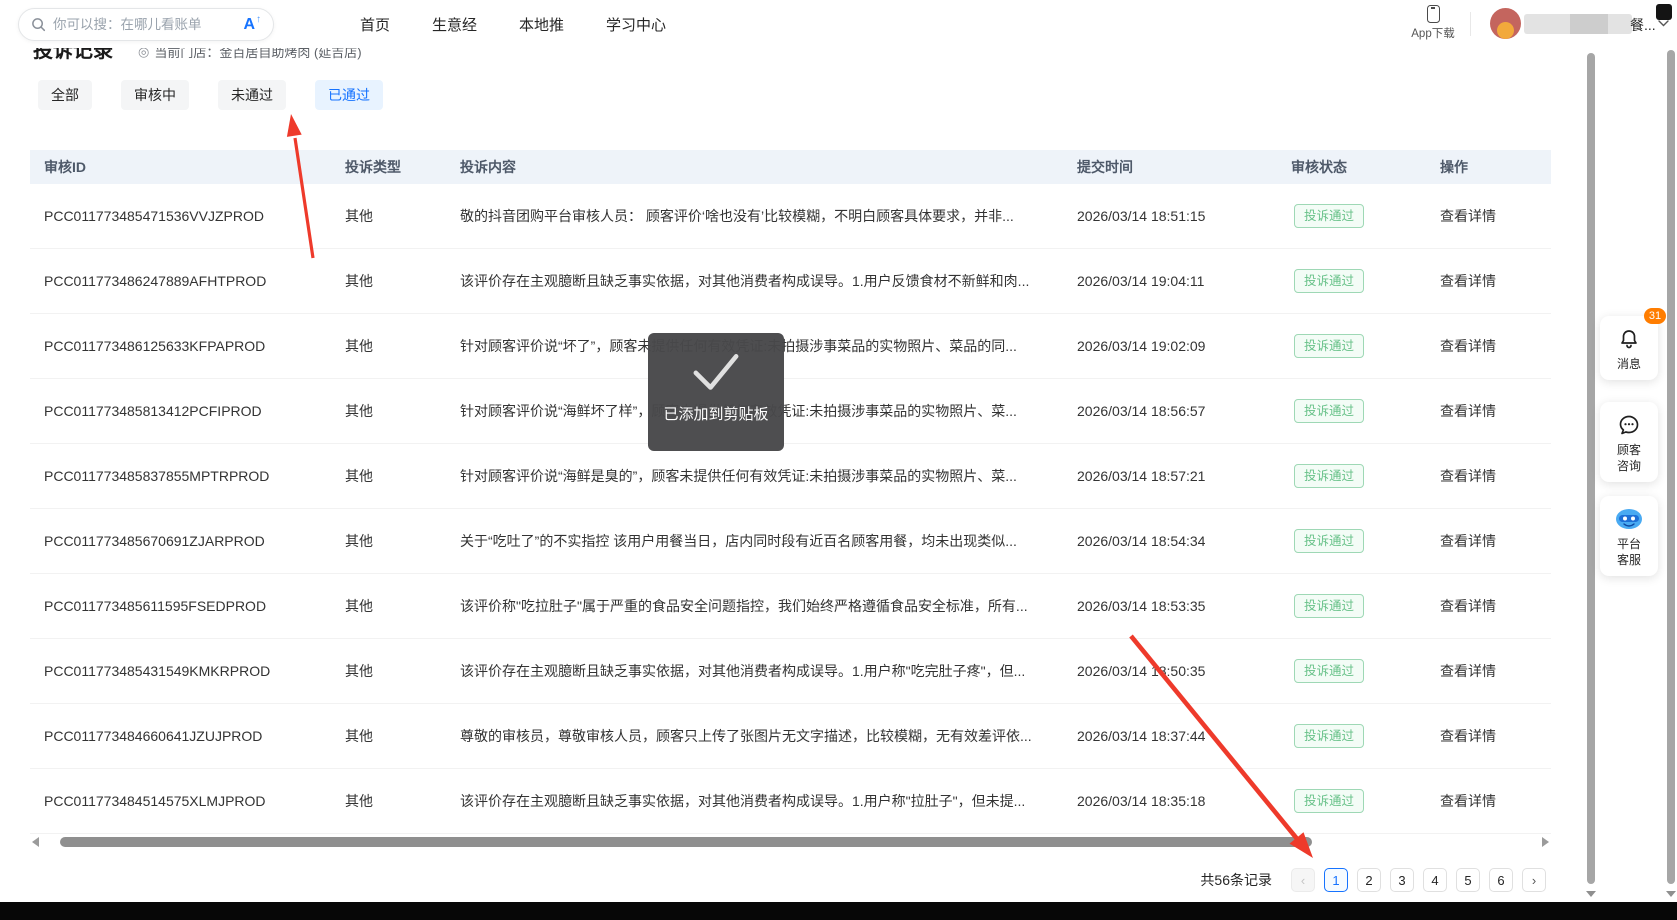 This screenshot has height=920, width=1677. What do you see at coordinates (373, 167) in the screenshot?
I see `col-header-type: 投诉类型` at bounding box center [373, 167].